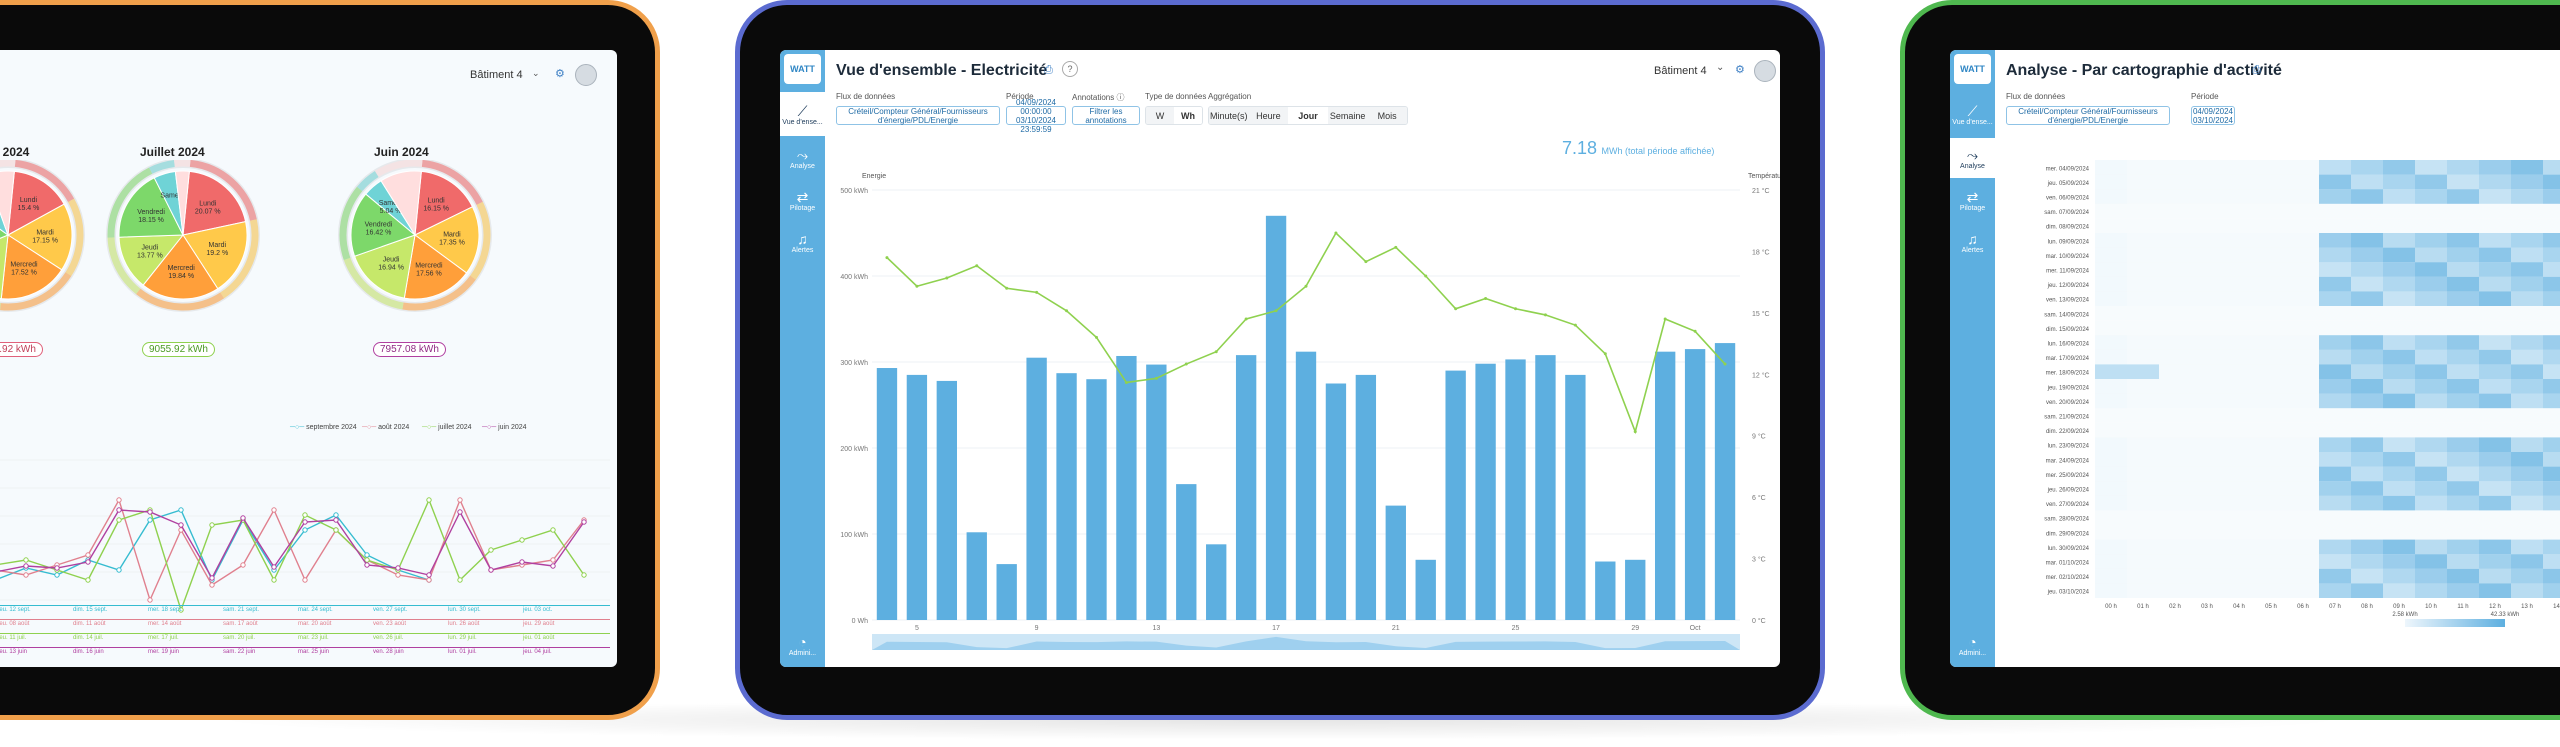 The height and width of the screenshot is (747, 2560). What do you see at coordinates (315, 610) in the screenshot?
I see `date-label: mar. 24 sept.` at bounding box center [315, 610].